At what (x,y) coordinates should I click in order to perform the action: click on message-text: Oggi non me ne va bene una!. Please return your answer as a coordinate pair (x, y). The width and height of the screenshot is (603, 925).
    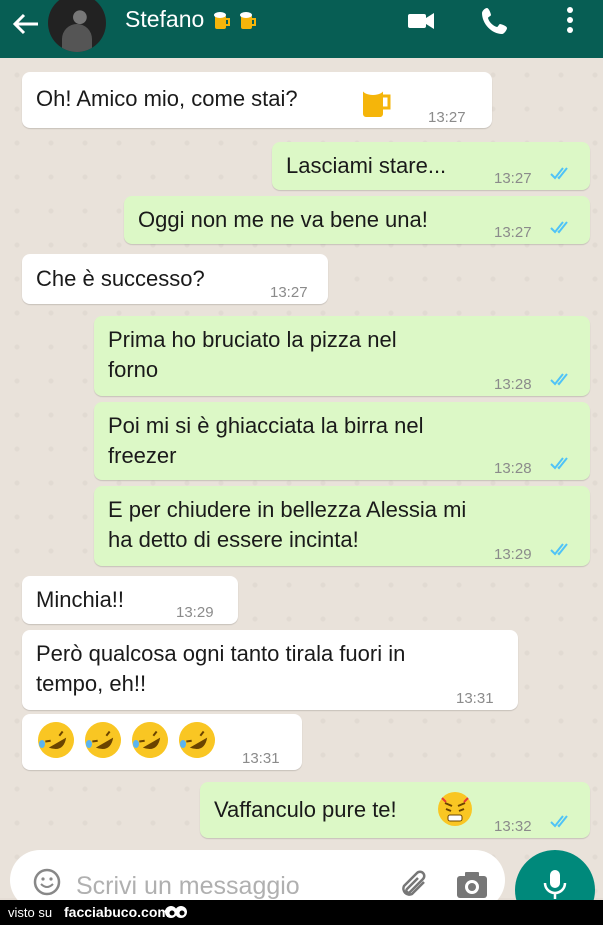
    Looking at the image, I should click on (283, 219).